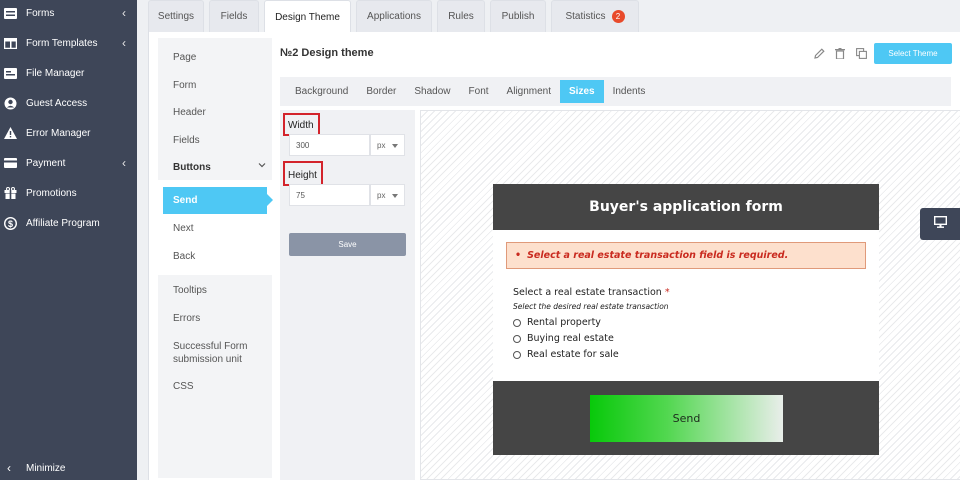 The image size is (960, 480). Describe the element at coordinates (63, 223) in the screenshot. I see `sidebar-item-label: Affiliate Program` at that location.